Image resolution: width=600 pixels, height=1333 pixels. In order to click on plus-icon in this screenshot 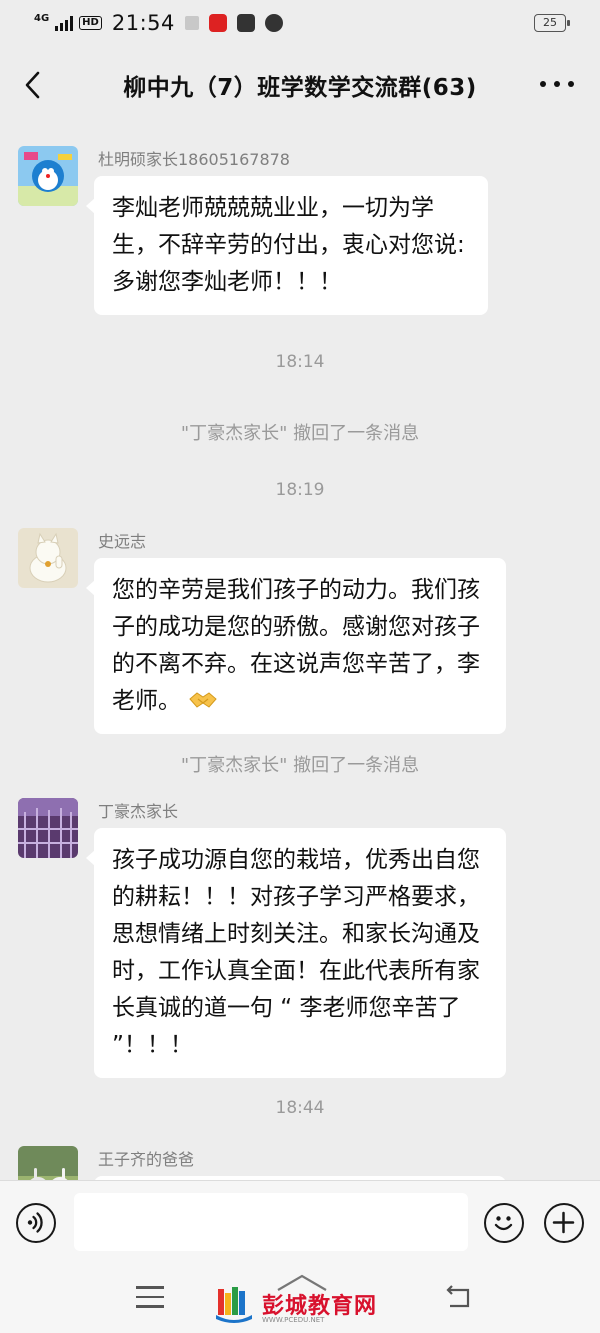, I will do `click(563, 1222)`.